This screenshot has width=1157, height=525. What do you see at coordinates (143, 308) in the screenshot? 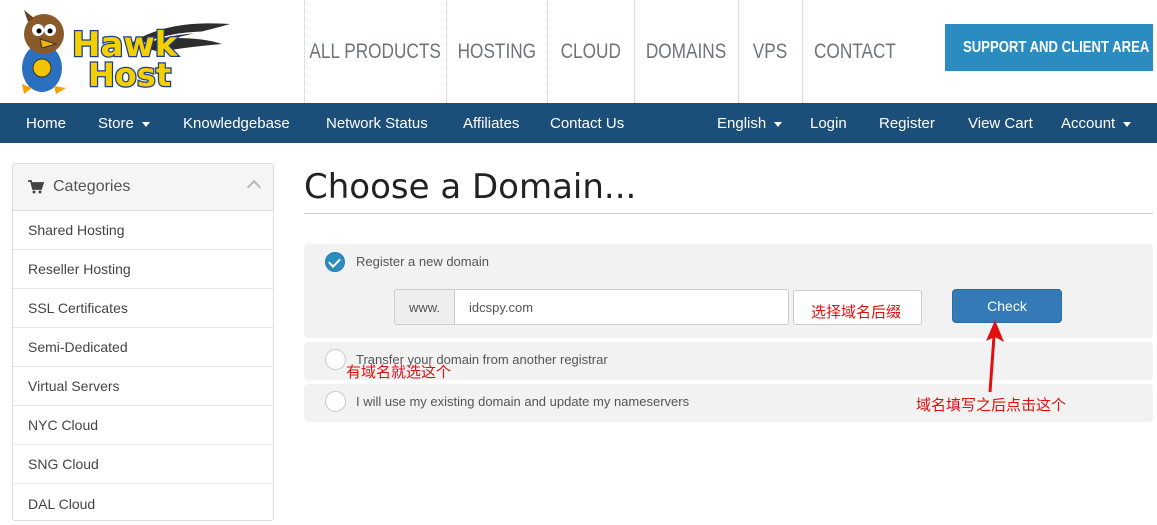
I see `sidebar-item-ssl-certificates: SSL Certificates` at bounding box center [143, 308].